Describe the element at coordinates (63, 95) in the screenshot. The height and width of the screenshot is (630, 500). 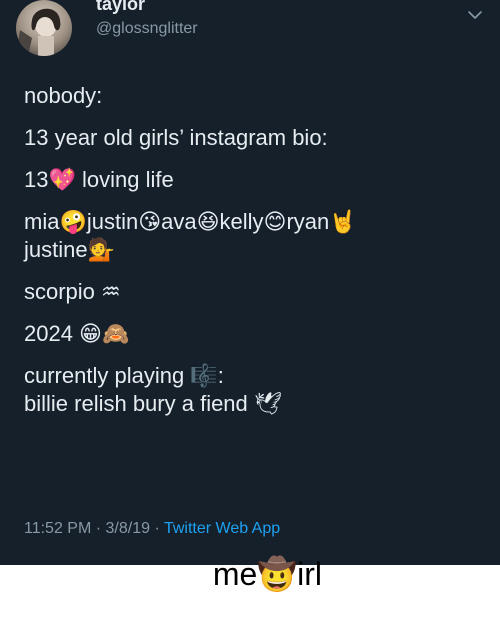
I see `tweet-line: nobody:` at that location.